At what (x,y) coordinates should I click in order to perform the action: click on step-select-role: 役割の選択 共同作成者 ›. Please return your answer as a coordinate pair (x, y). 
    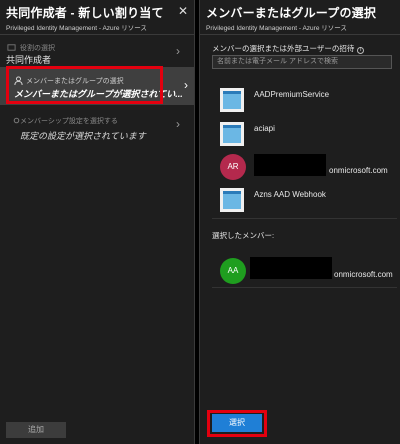
    Looking at the image, I should click on (97, 52).